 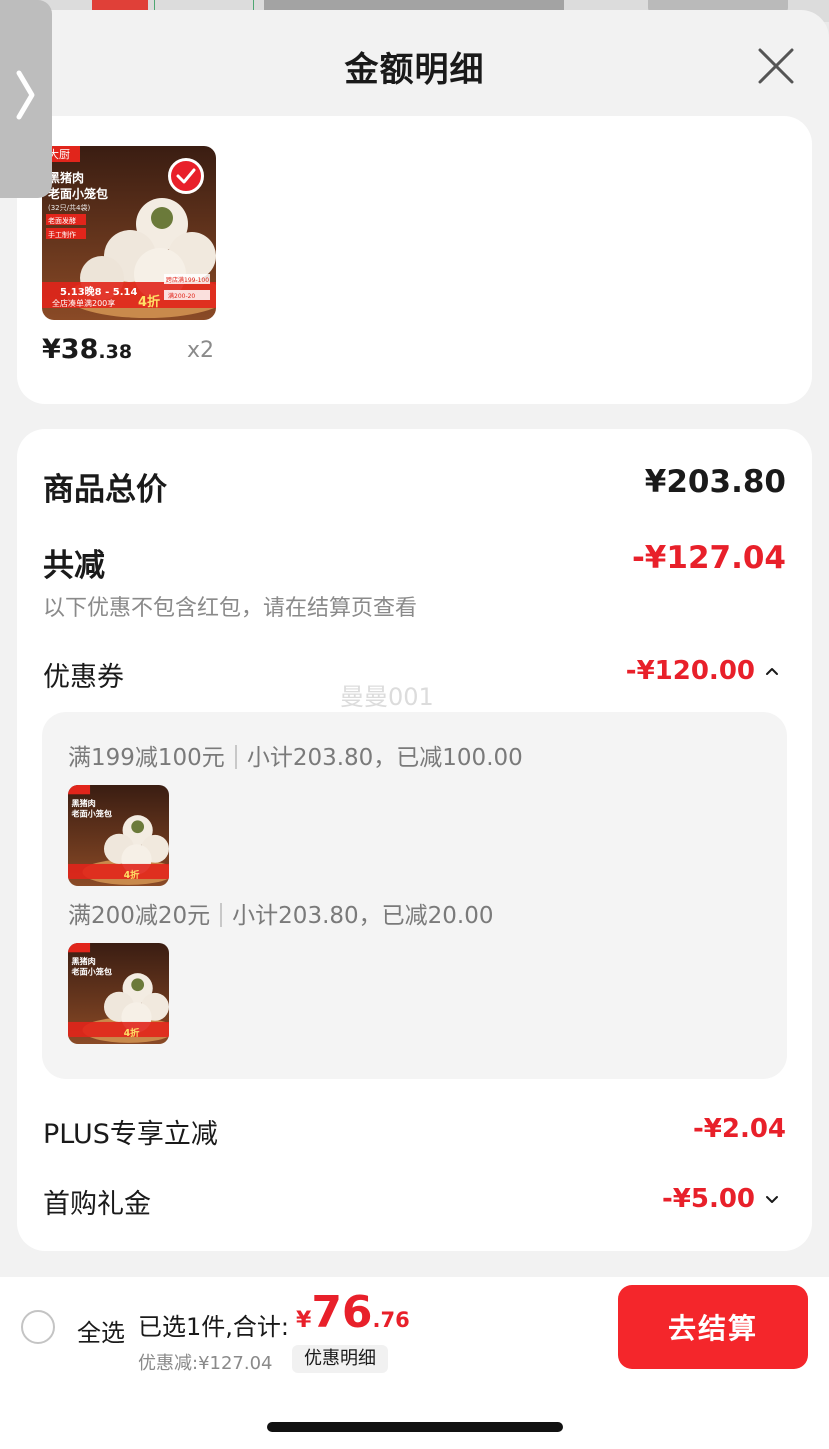 What do you see at coordinates (38, 1327) in the screenshot?
I see `select-all-radio` at bounding box center [38, 1327].